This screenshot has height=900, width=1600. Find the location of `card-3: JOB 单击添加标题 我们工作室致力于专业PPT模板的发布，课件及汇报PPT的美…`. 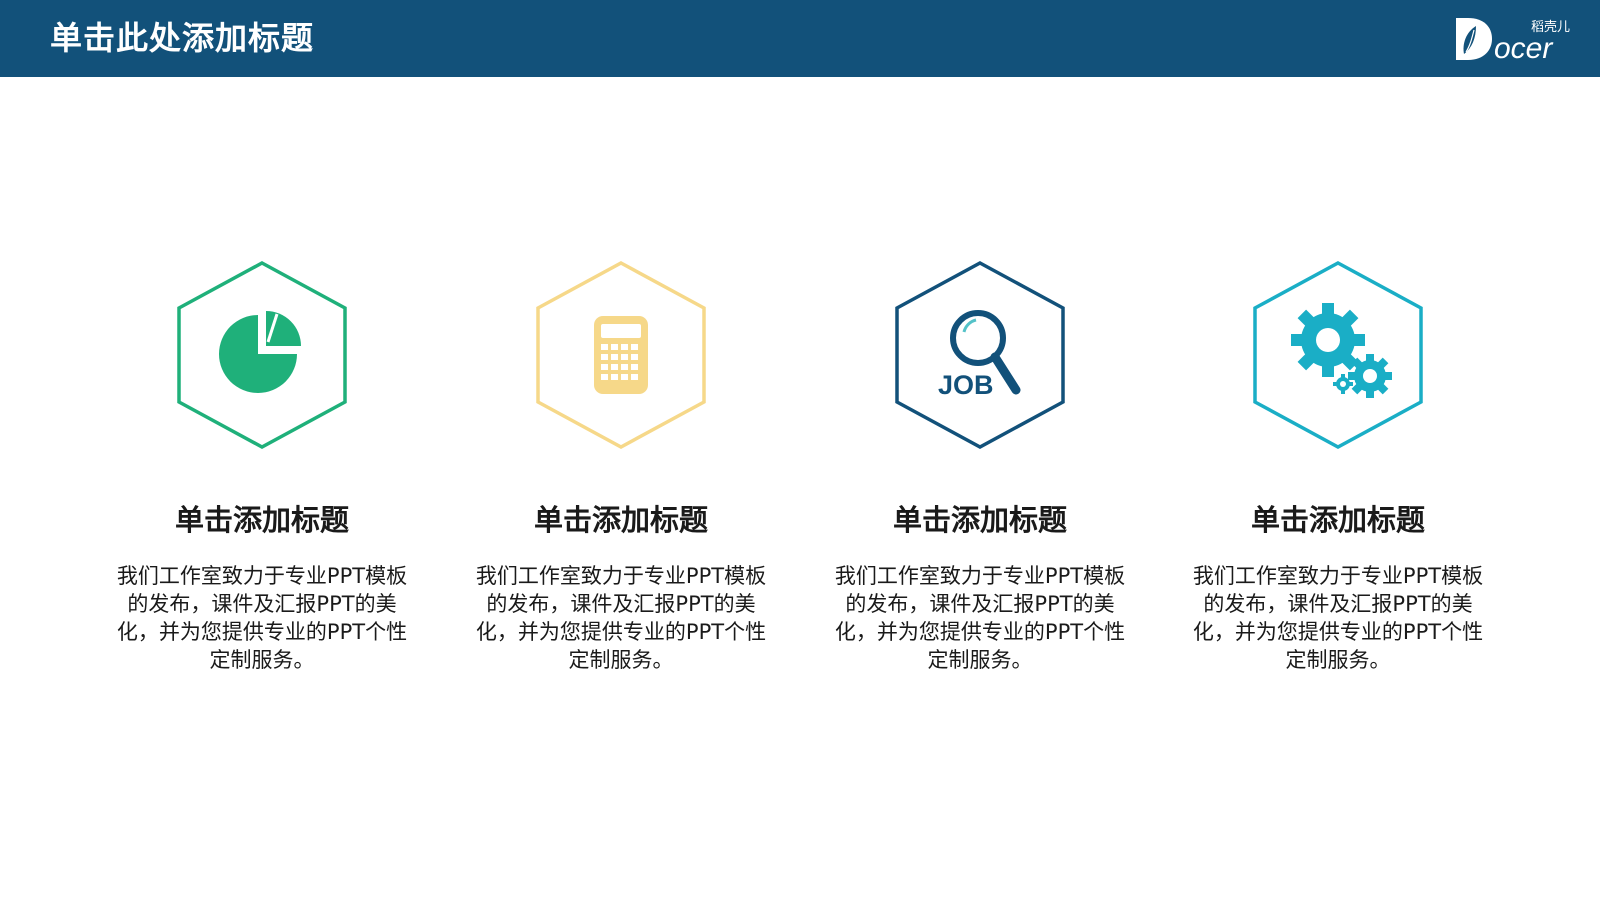

card-3: JOB 单击添加标题 我们工作室致力于专业PPT模板的发布，课件及汇报PPT的美… is located at coordinates (980, 468).